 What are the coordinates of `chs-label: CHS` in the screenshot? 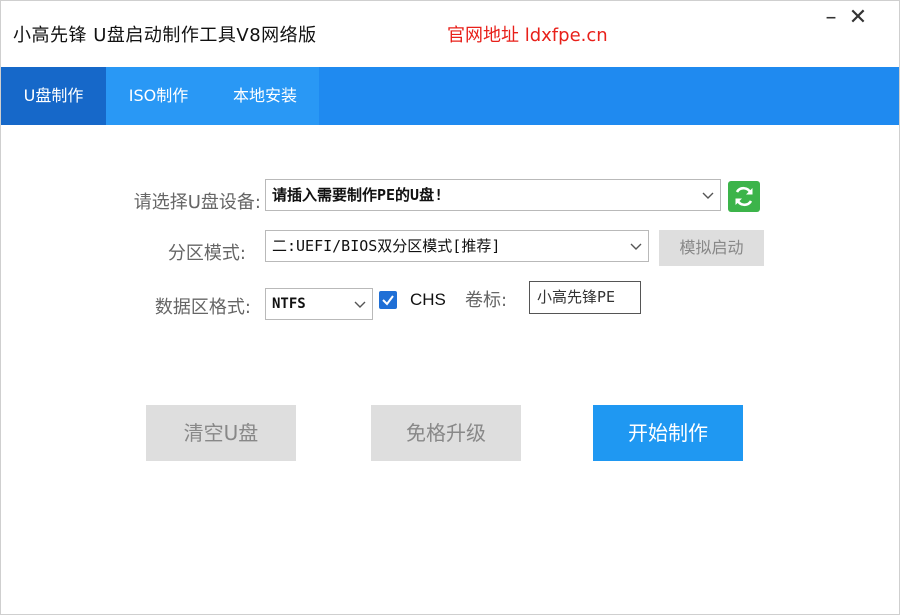 It's located at (428, 300).